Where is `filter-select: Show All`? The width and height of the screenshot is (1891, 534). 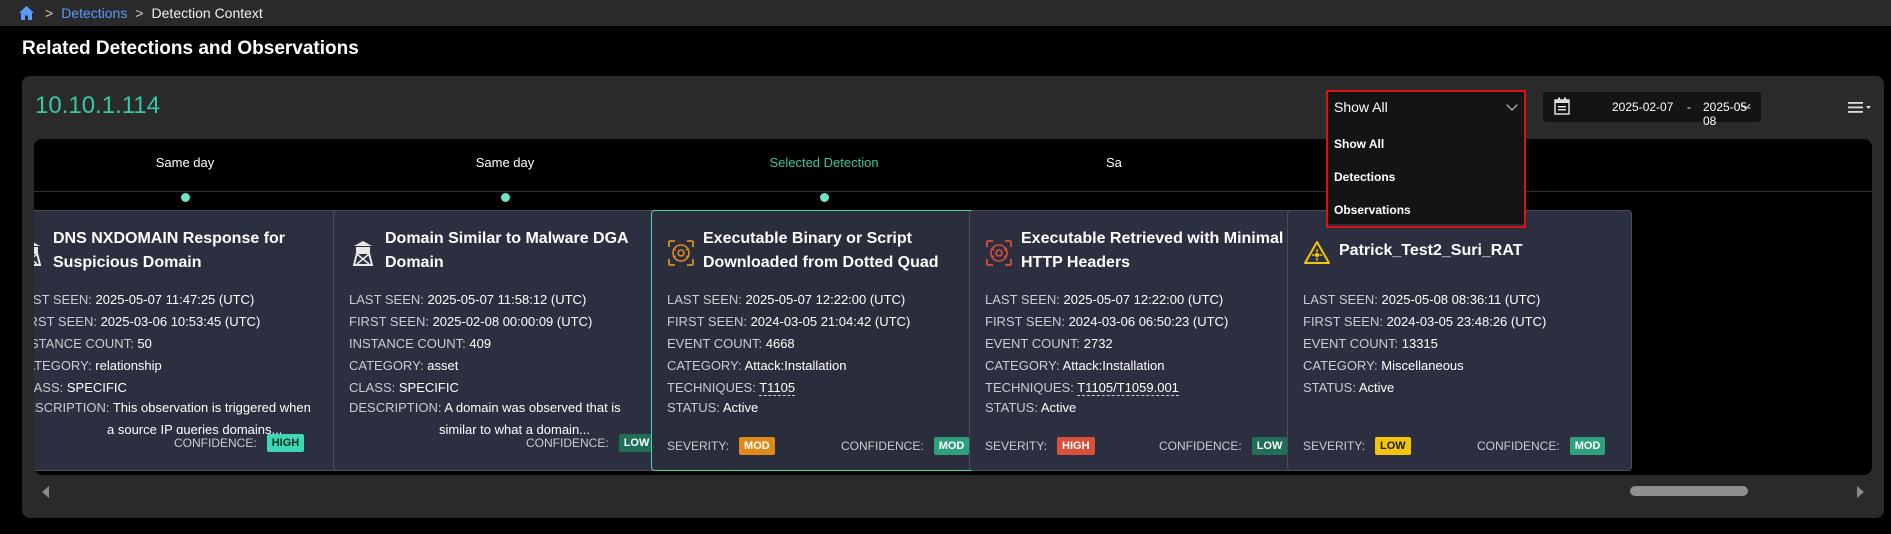
filter-select: Show All is located at coordinates (1427, 107).